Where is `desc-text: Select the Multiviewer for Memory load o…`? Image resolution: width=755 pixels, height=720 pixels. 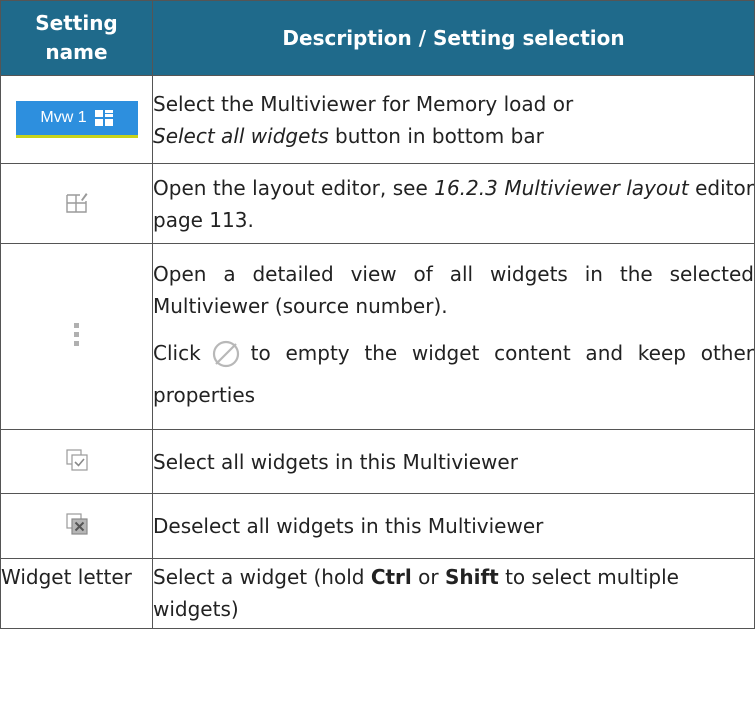
desc-text: Select the Multiviewer for Memory load o… is located at coordinates (363, 103).